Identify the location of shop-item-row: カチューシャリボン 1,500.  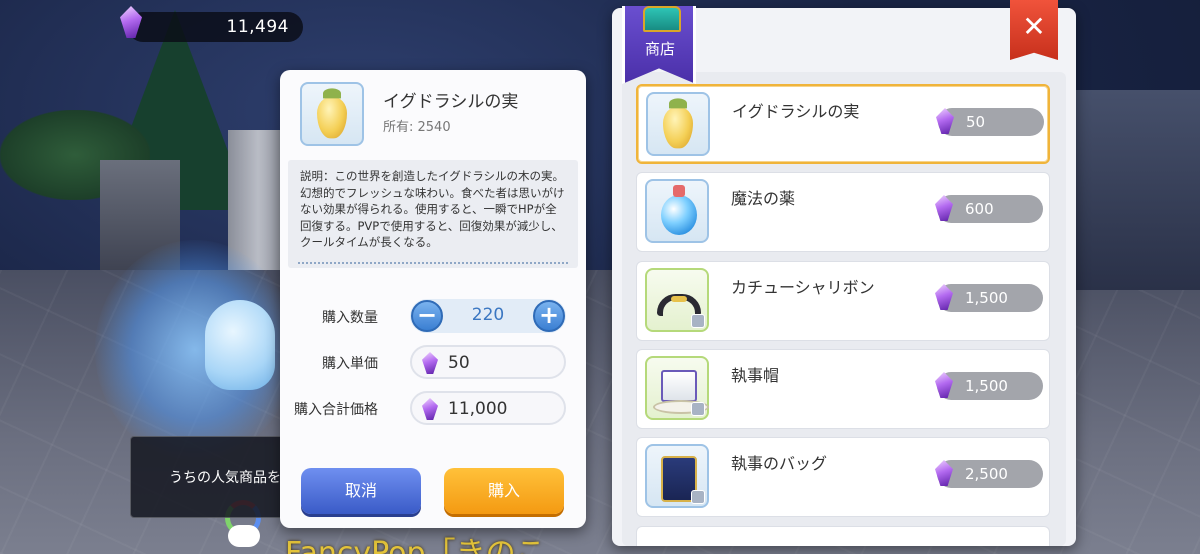
(843, 301).